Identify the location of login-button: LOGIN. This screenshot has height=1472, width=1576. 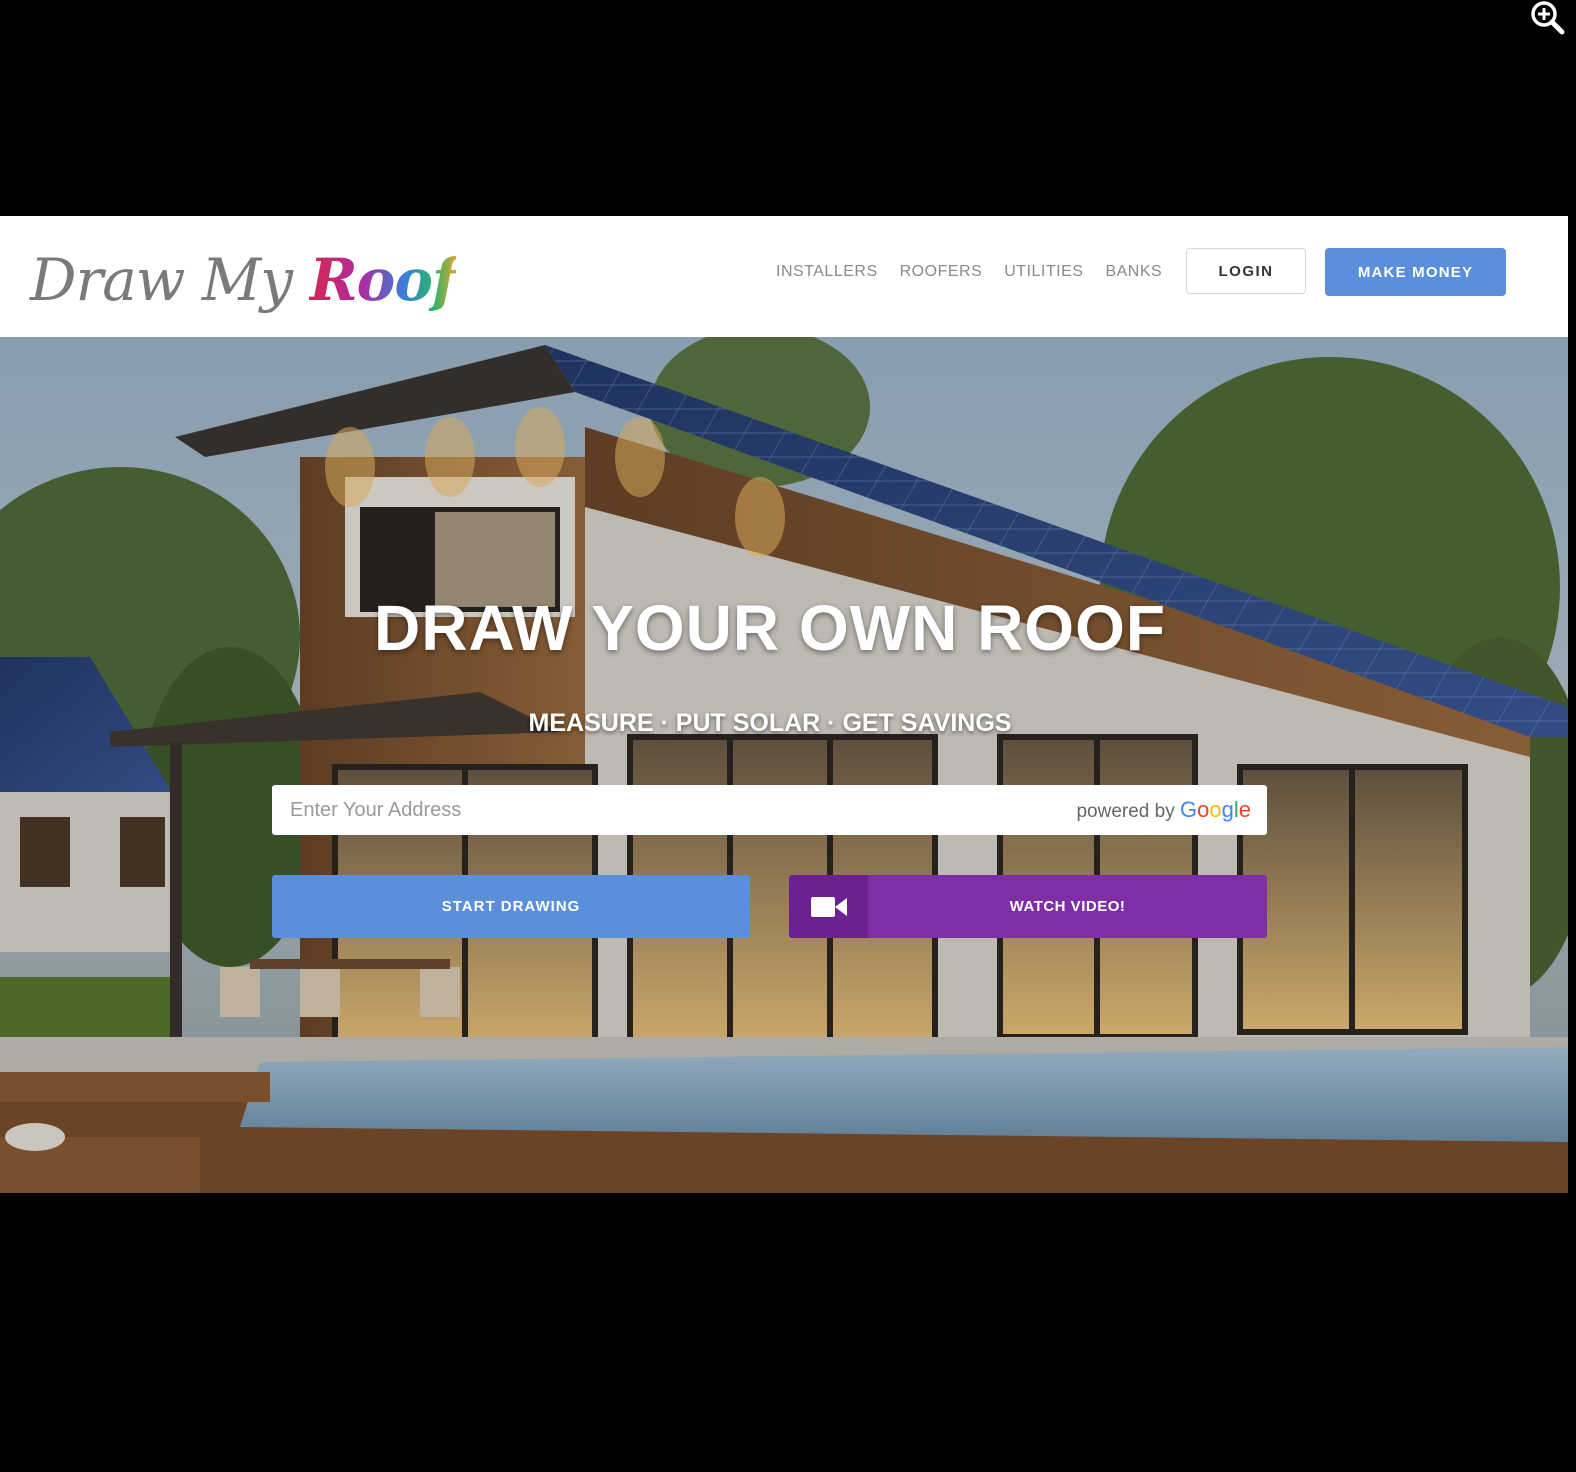
(1246, 271).